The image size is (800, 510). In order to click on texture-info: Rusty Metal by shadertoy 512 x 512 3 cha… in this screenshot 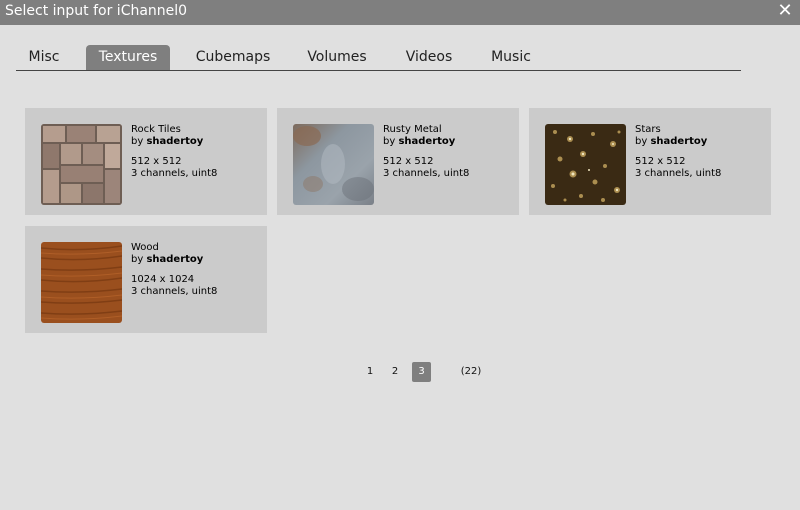, I will do `click(426, 152)`.